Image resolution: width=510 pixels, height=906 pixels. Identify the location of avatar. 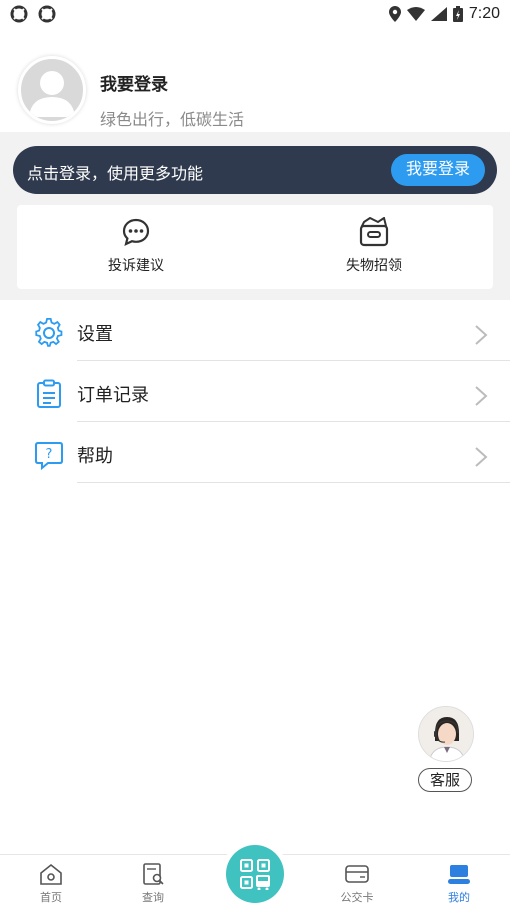
(52, 90).